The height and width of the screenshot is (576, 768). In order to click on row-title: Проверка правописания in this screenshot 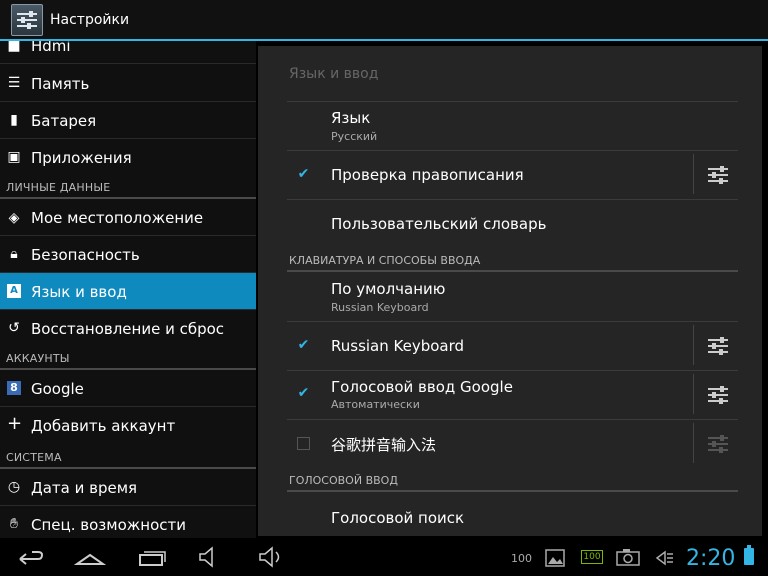, I will do `click(427, 175)`.